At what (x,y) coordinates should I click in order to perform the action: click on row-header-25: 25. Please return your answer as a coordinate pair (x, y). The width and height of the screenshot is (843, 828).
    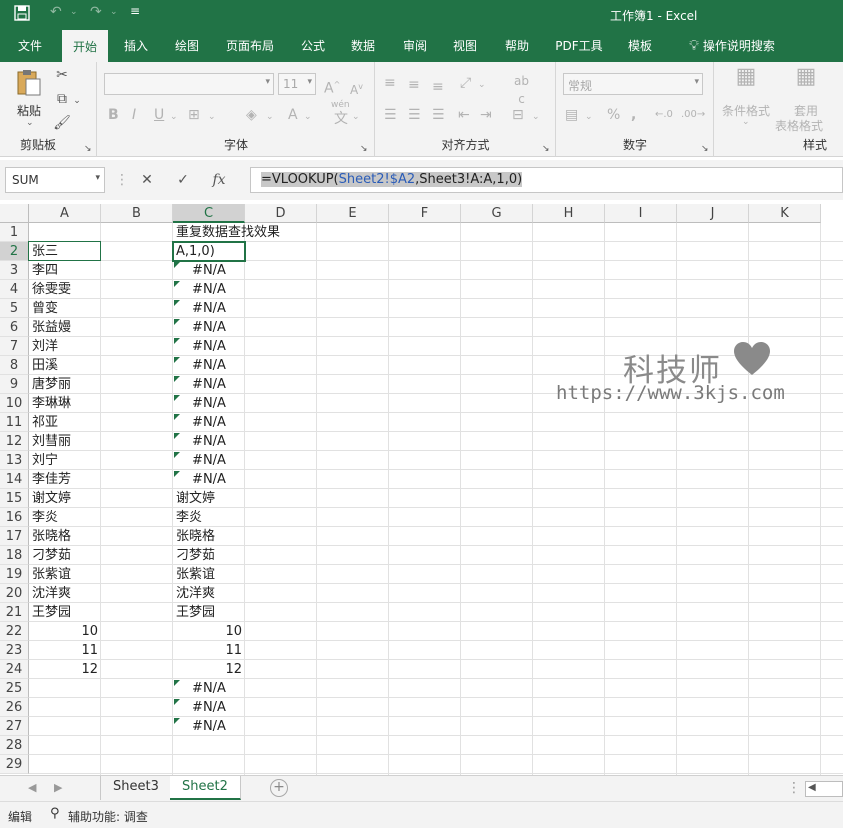
    Looking at the image, I should click on (14, 688).